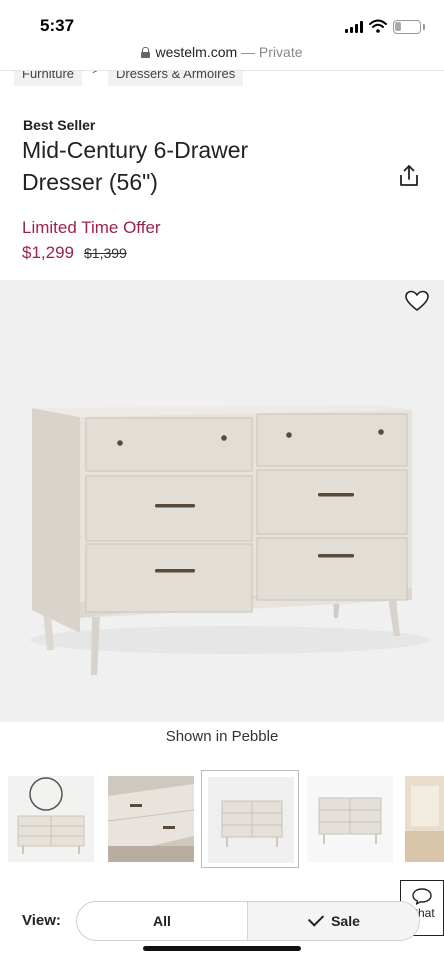 Image resolution: width=444 pixels, height=960 pixels. I want to click on thumbnail-lifestyle-image, so click(424, 819).